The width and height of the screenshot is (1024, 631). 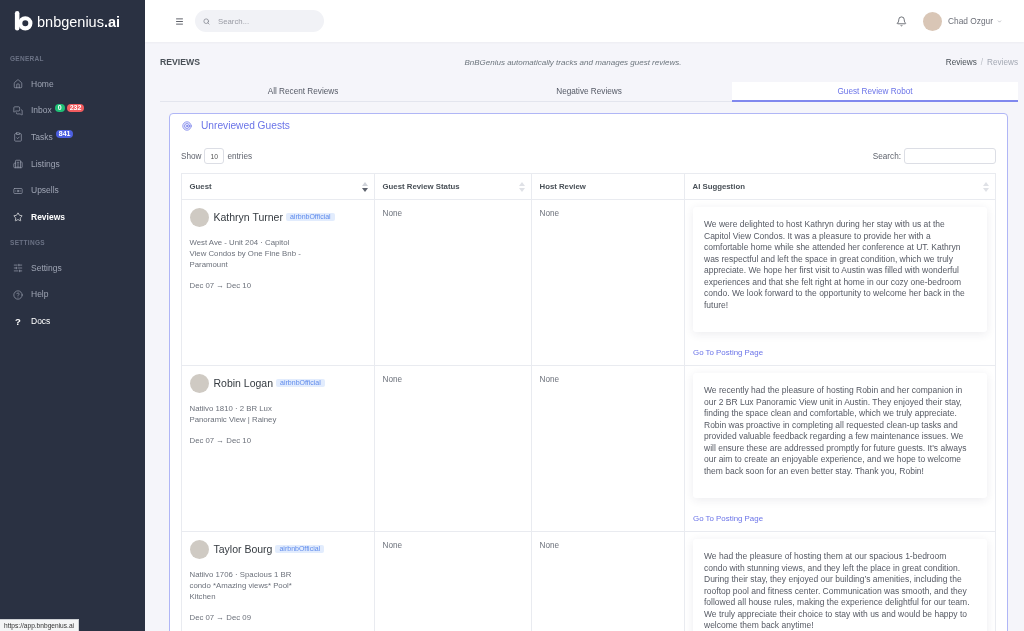 I want to click on suggestion-text: We were delighted to host Kathryn during her stay with us at the Capitol View Condos. It was a pleasure to provide her with a comfortable home while she attended her conference at UT. Kathryn was respectful and left the space in great condition, which we truly appreciate. We hope her first visit to Austin was filled with wonderful experiences and that she felt right at home in our cozy one-bedroom condo. We look forward to the opportunity to welcome her back in the future!, so click(x=835, y=265).